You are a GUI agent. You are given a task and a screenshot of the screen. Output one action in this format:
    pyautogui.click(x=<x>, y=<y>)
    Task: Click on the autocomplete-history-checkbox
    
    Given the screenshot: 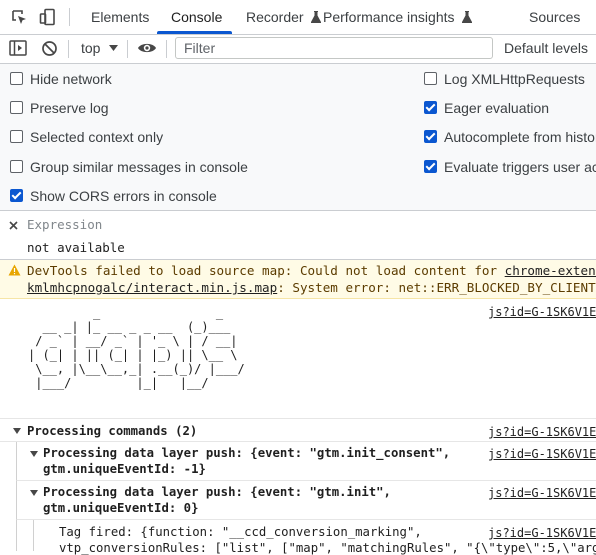 What is the action you would take?
    pyautogui.click(x=430, y=136)
    